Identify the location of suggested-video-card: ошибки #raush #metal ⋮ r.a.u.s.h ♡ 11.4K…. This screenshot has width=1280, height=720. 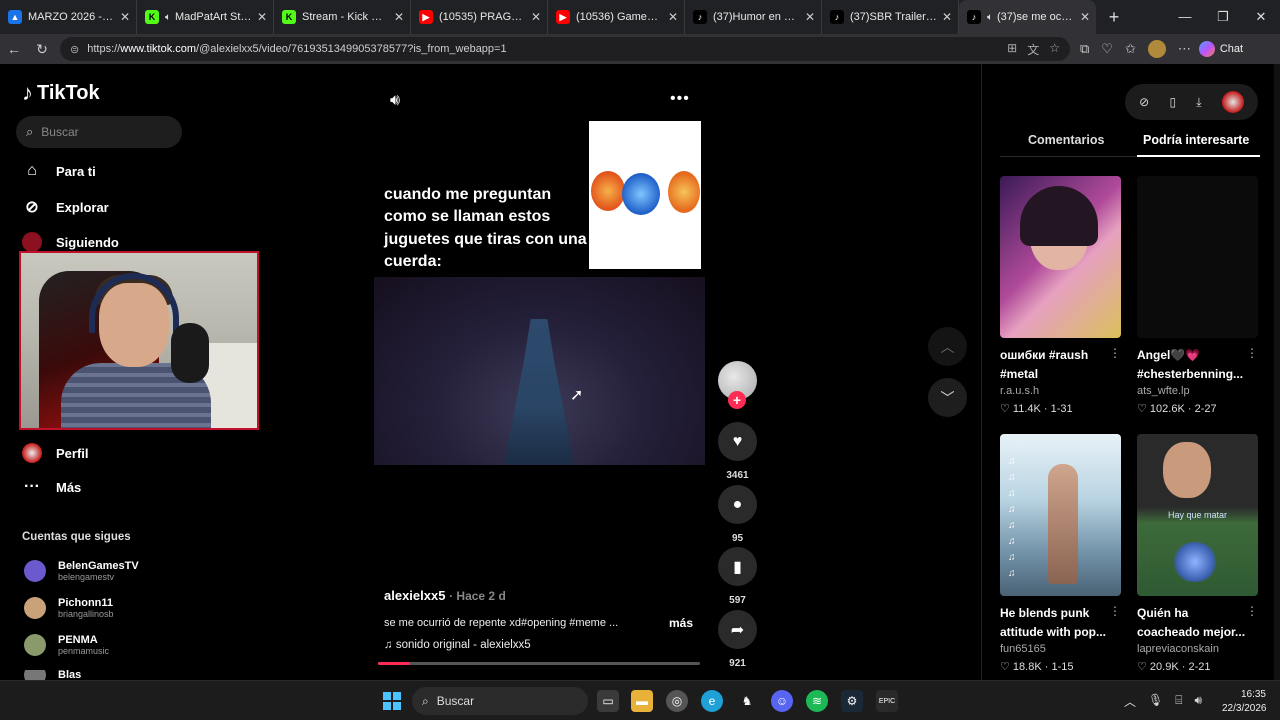
(1060, 295).